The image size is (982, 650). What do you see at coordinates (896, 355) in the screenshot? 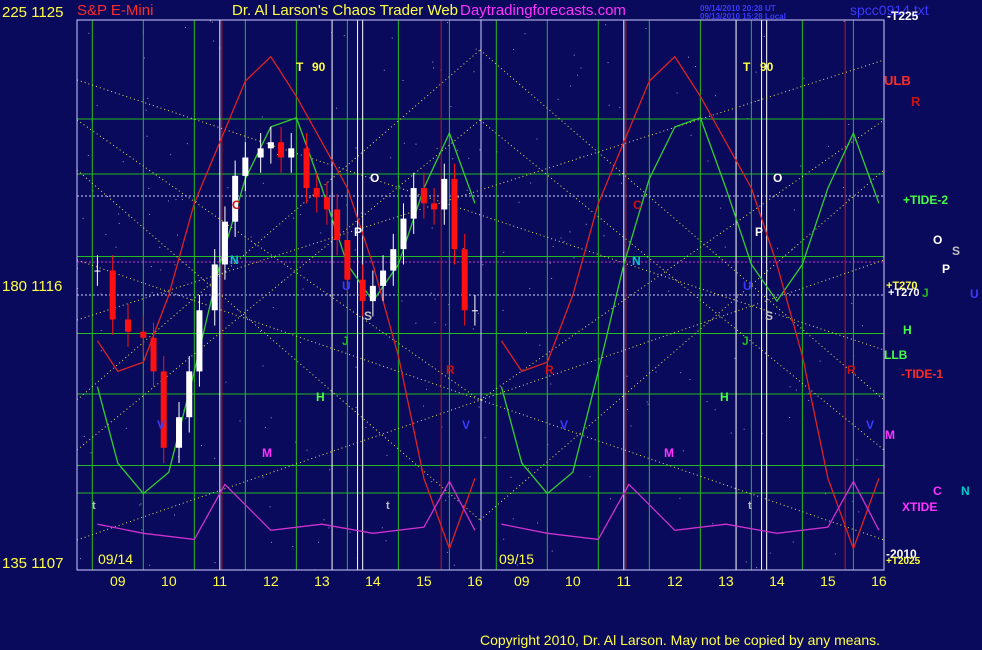
I see `legend-llb: LLB` at bounding box center [896, 355].